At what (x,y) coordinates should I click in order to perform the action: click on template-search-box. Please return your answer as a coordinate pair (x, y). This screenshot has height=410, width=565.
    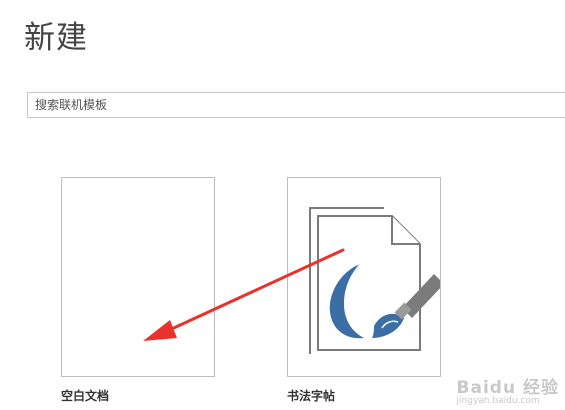
    Looking at the image, I should click on (296, 105).